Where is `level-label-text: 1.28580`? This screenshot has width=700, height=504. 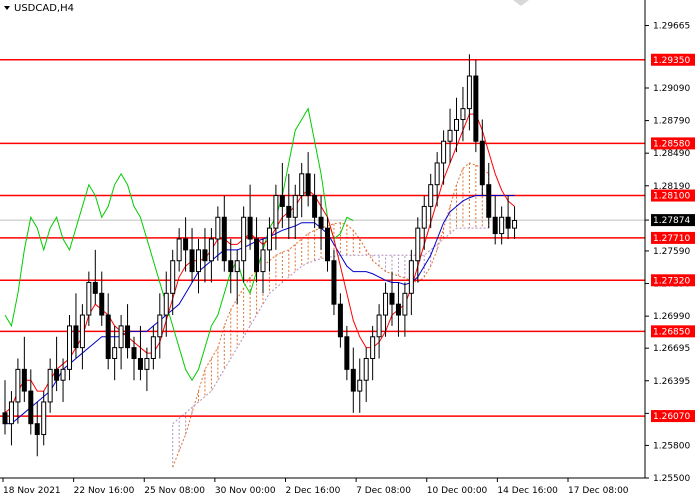 level-label-text: 1.28580 is located at coordinates (671, 144).